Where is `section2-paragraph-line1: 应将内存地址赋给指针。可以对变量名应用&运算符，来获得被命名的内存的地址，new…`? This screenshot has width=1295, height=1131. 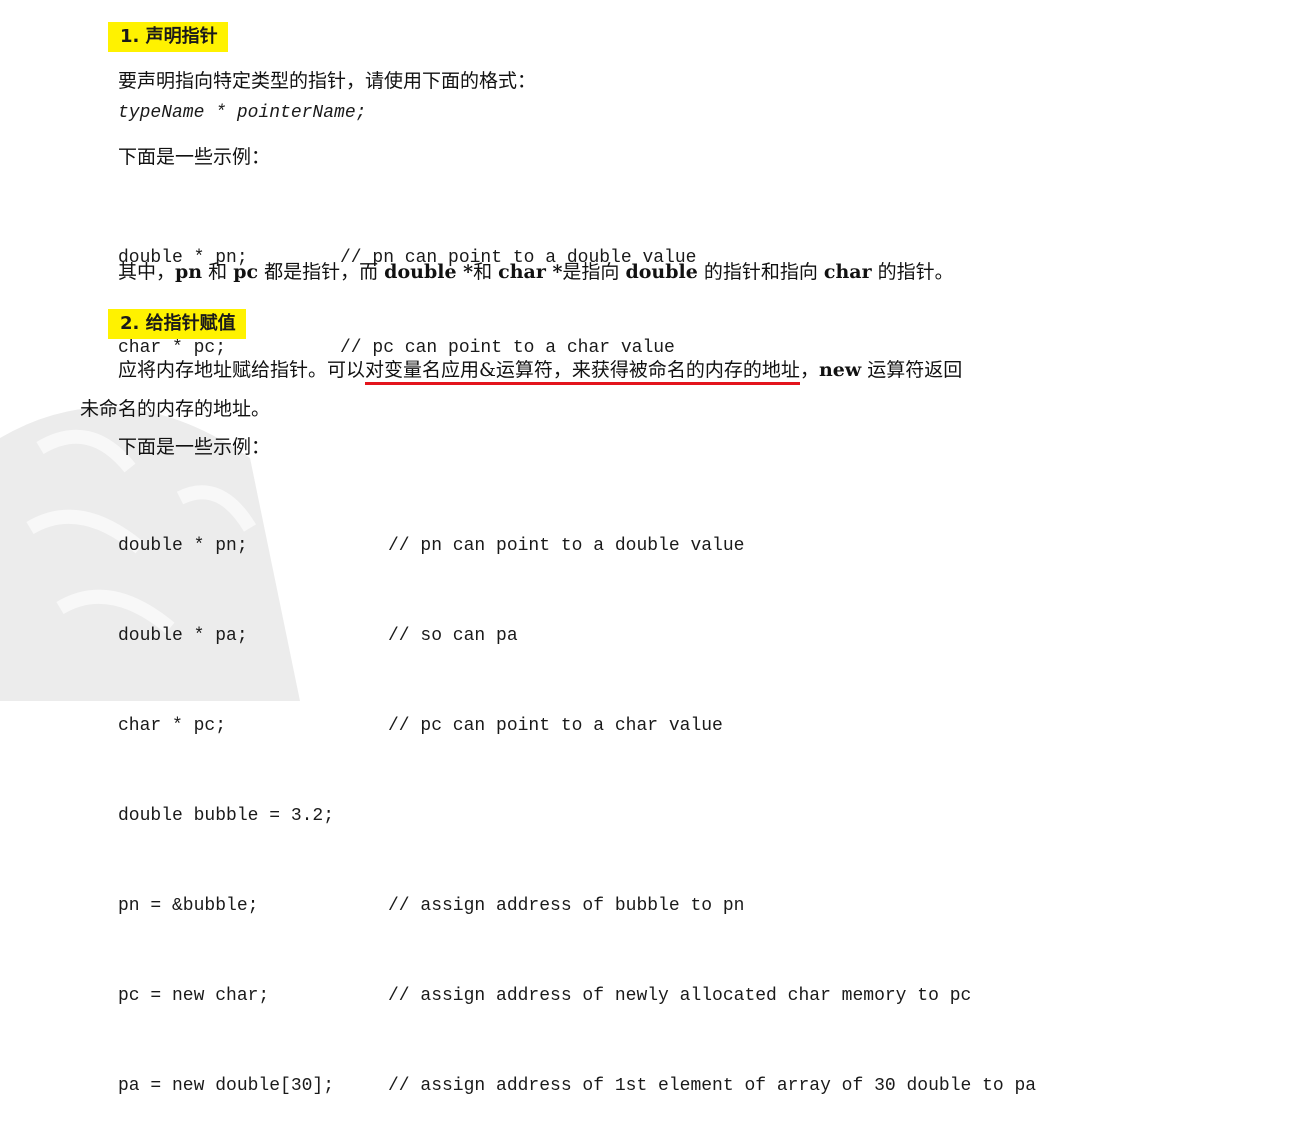 section2-paragraph-line1: 应将内存地址赋给指针。可以对变量名应用&运算符，来获得被命名的内存的地址，new… is located at coordinates (540, 371).